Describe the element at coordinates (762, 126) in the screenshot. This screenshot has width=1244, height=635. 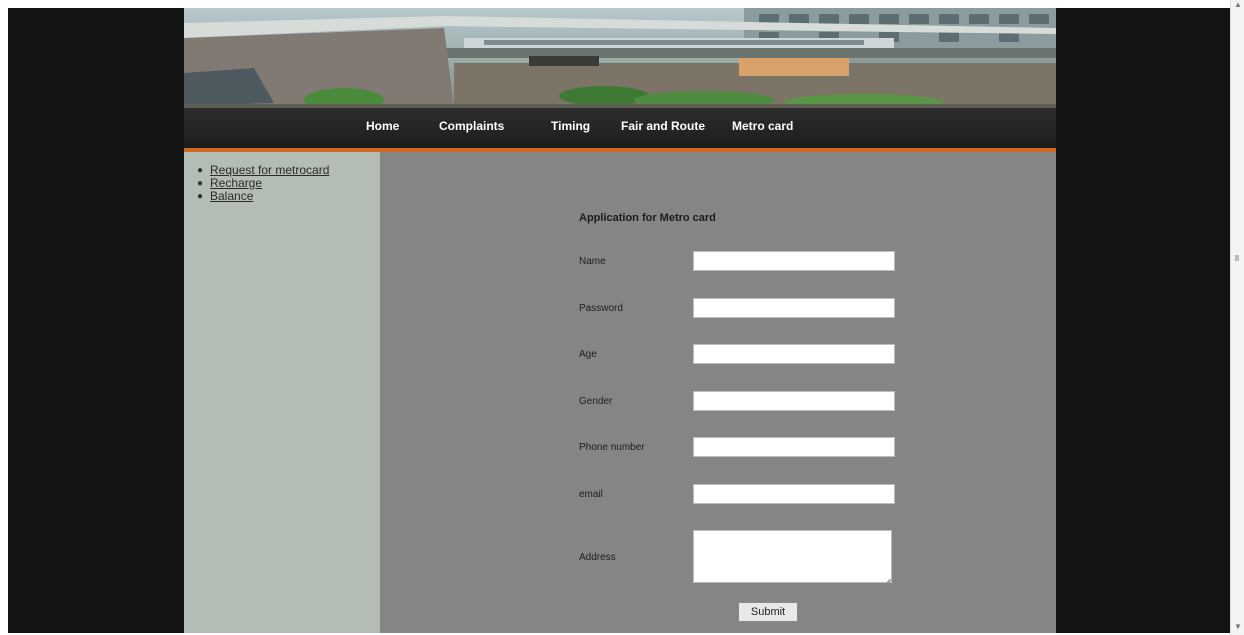
I see `nav-link-metro-card: Metro card` at that location.